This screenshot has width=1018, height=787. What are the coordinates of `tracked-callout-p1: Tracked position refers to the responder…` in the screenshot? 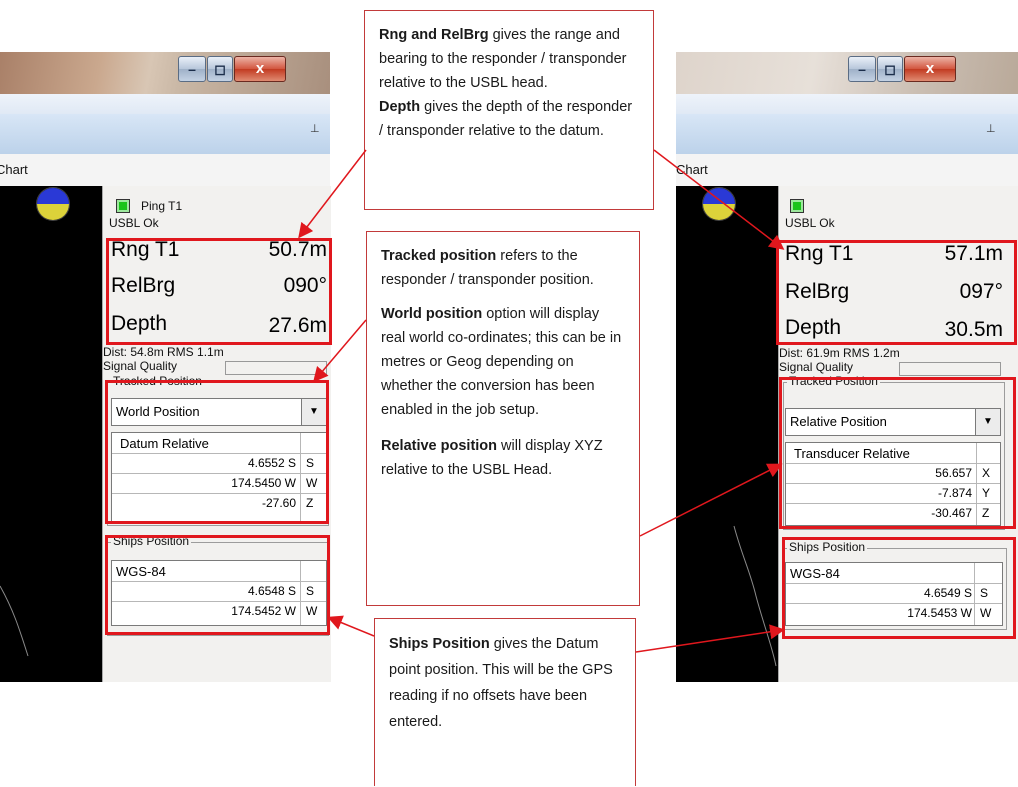 It's located at (503, 268).